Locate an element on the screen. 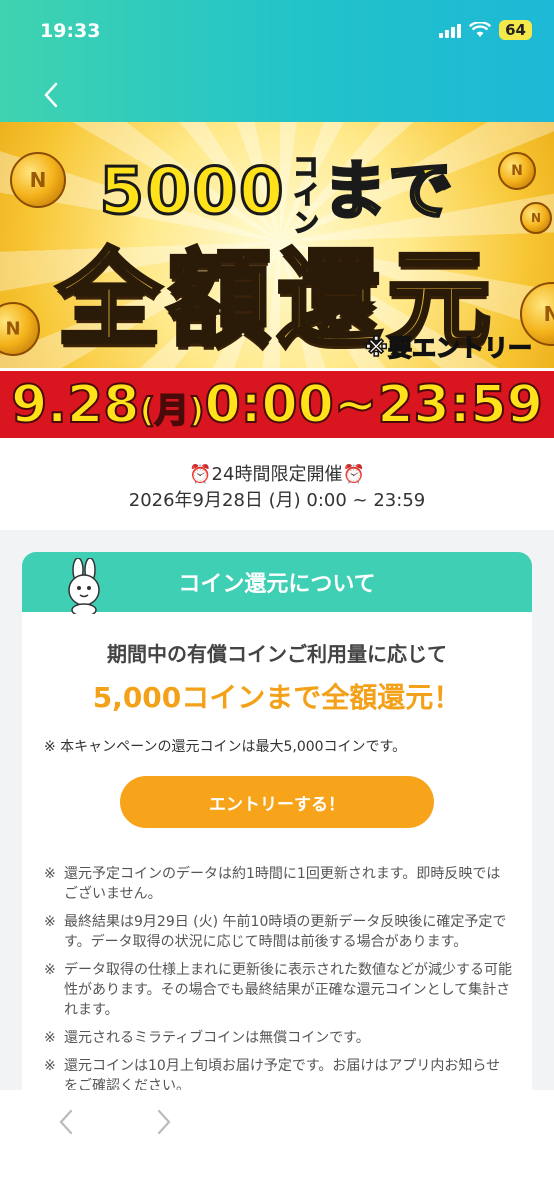 The width and height of the screenshot is (554, 1199). event-info: ⏰24時間限定開催⏰ 2026年9月28日 (月) 0:00 ~ 23:59 is located at coordinates (277, 484).